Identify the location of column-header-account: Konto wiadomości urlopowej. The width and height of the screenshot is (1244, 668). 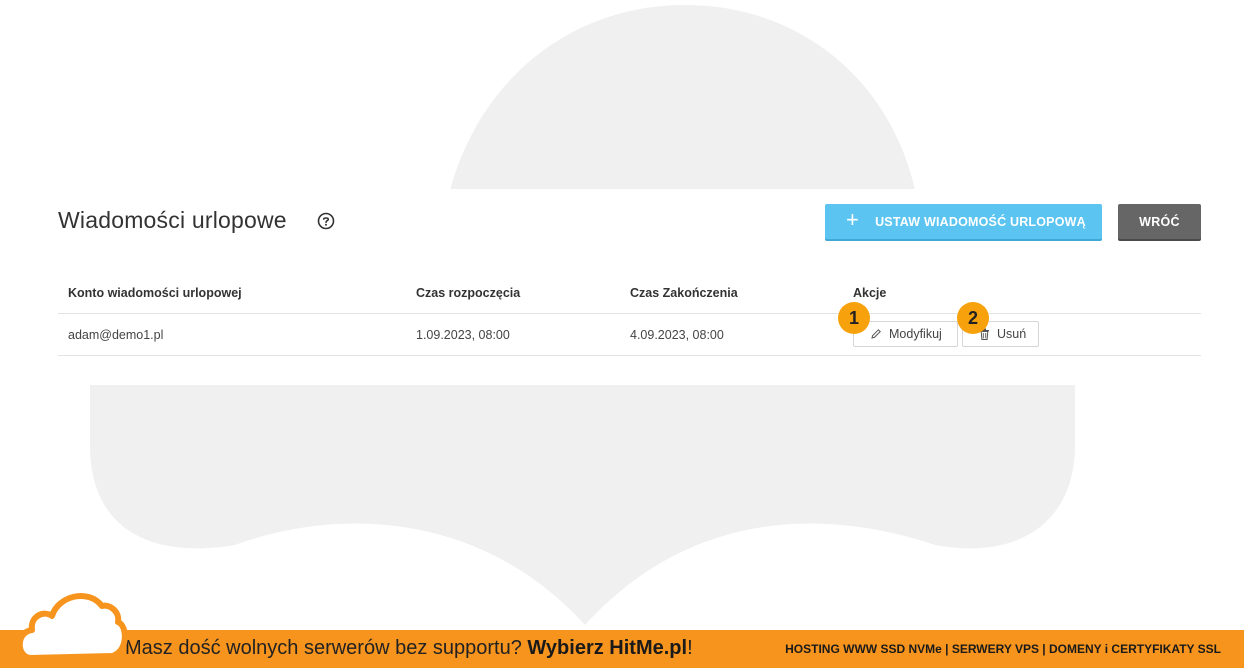
(155, 293).